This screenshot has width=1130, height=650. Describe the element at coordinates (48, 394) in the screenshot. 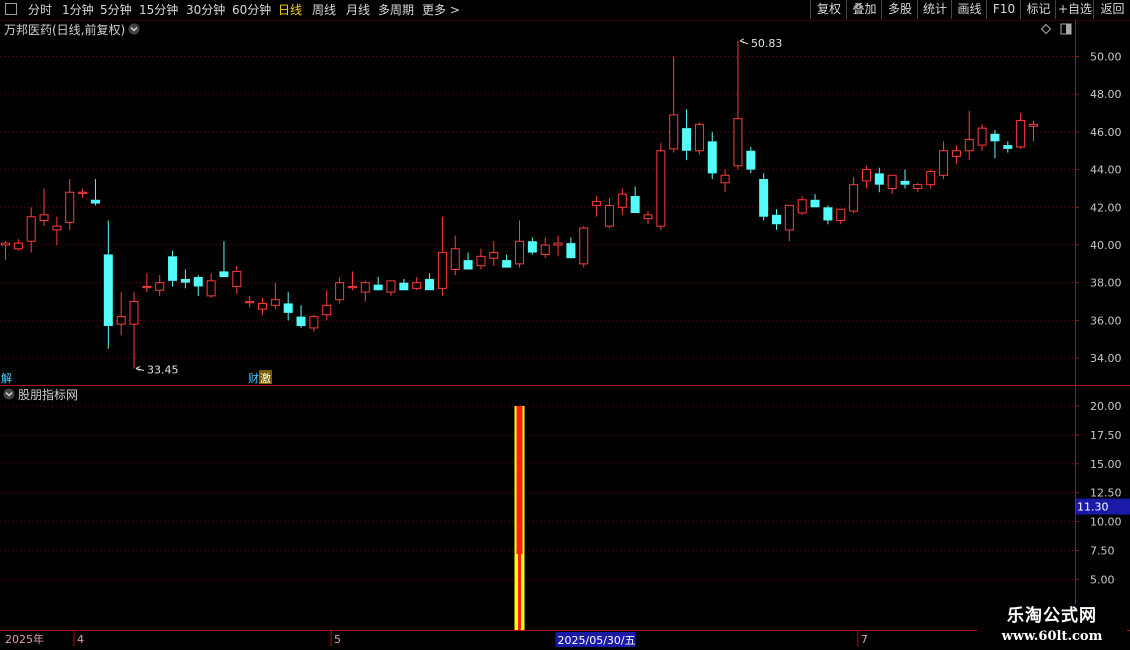

I see `indicator-panel-title: 股朋指标网` at that location.